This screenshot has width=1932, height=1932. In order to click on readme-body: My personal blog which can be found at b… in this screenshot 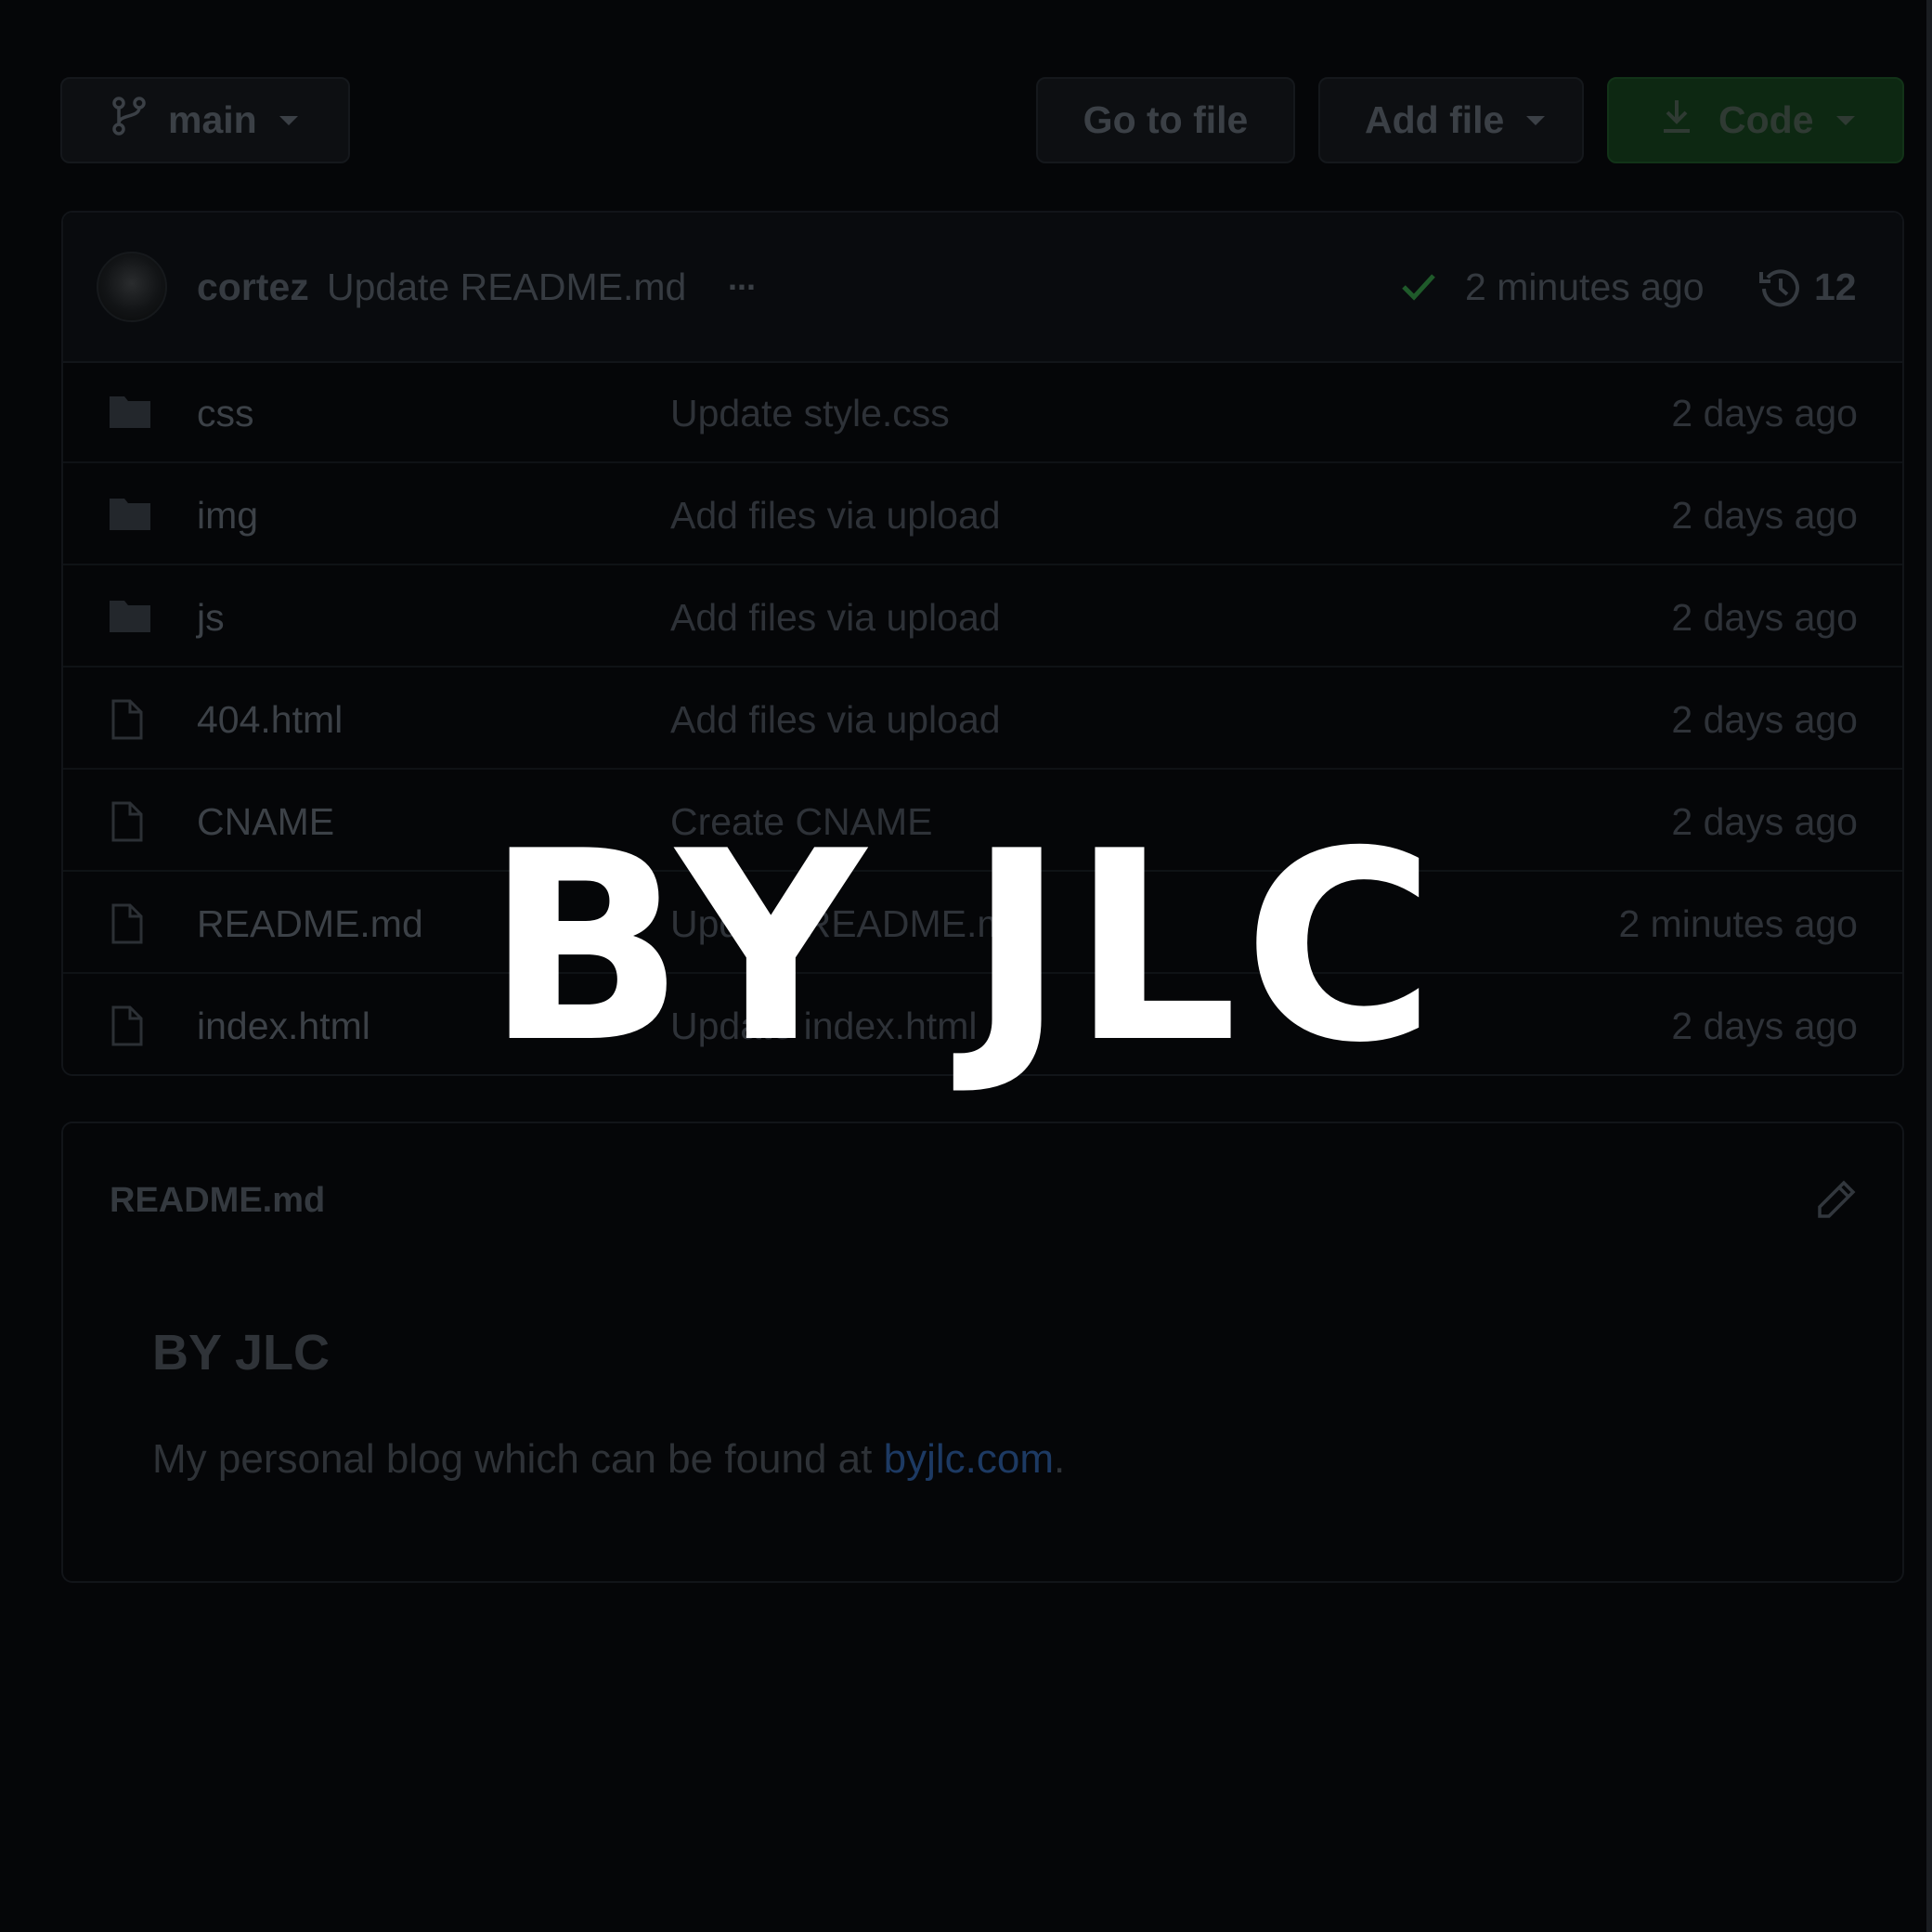, I will do `click(608, 1459)`.